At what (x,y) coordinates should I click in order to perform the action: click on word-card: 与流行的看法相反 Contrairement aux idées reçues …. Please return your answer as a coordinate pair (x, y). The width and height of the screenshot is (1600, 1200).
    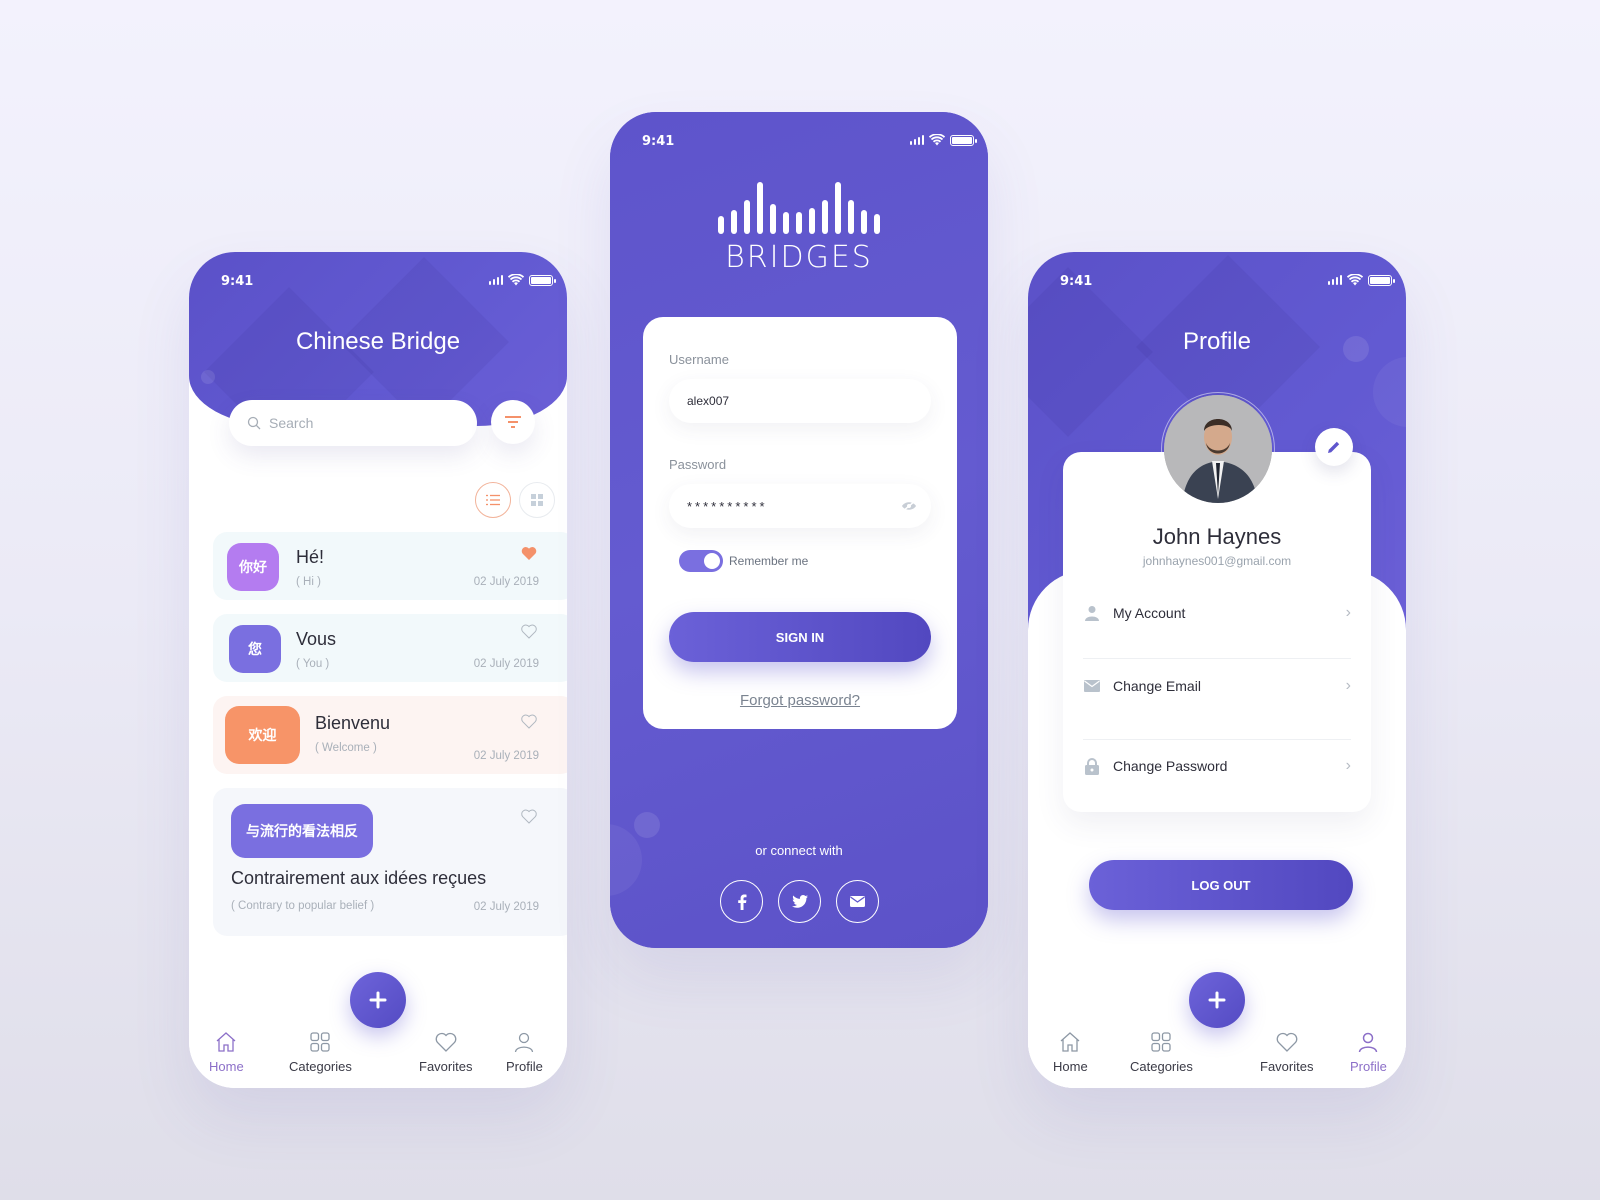
    Looking at the image, I should click on (390, 862).